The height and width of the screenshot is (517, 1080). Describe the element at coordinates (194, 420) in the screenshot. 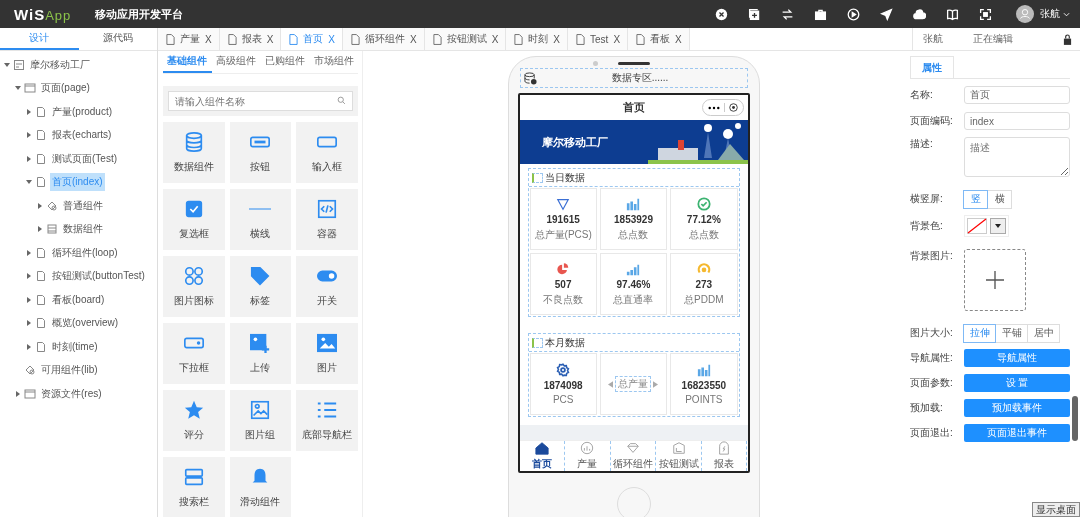

I see `component-tile: 评分` at that location.